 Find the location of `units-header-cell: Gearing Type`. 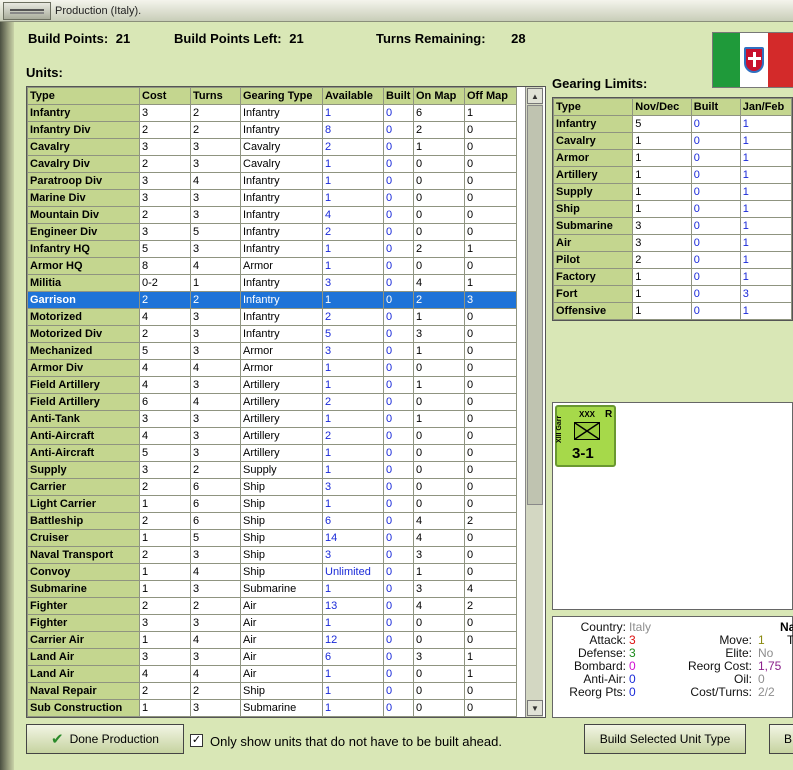

units-header-cell: Gearing Type is located at coordinates (281, 96).